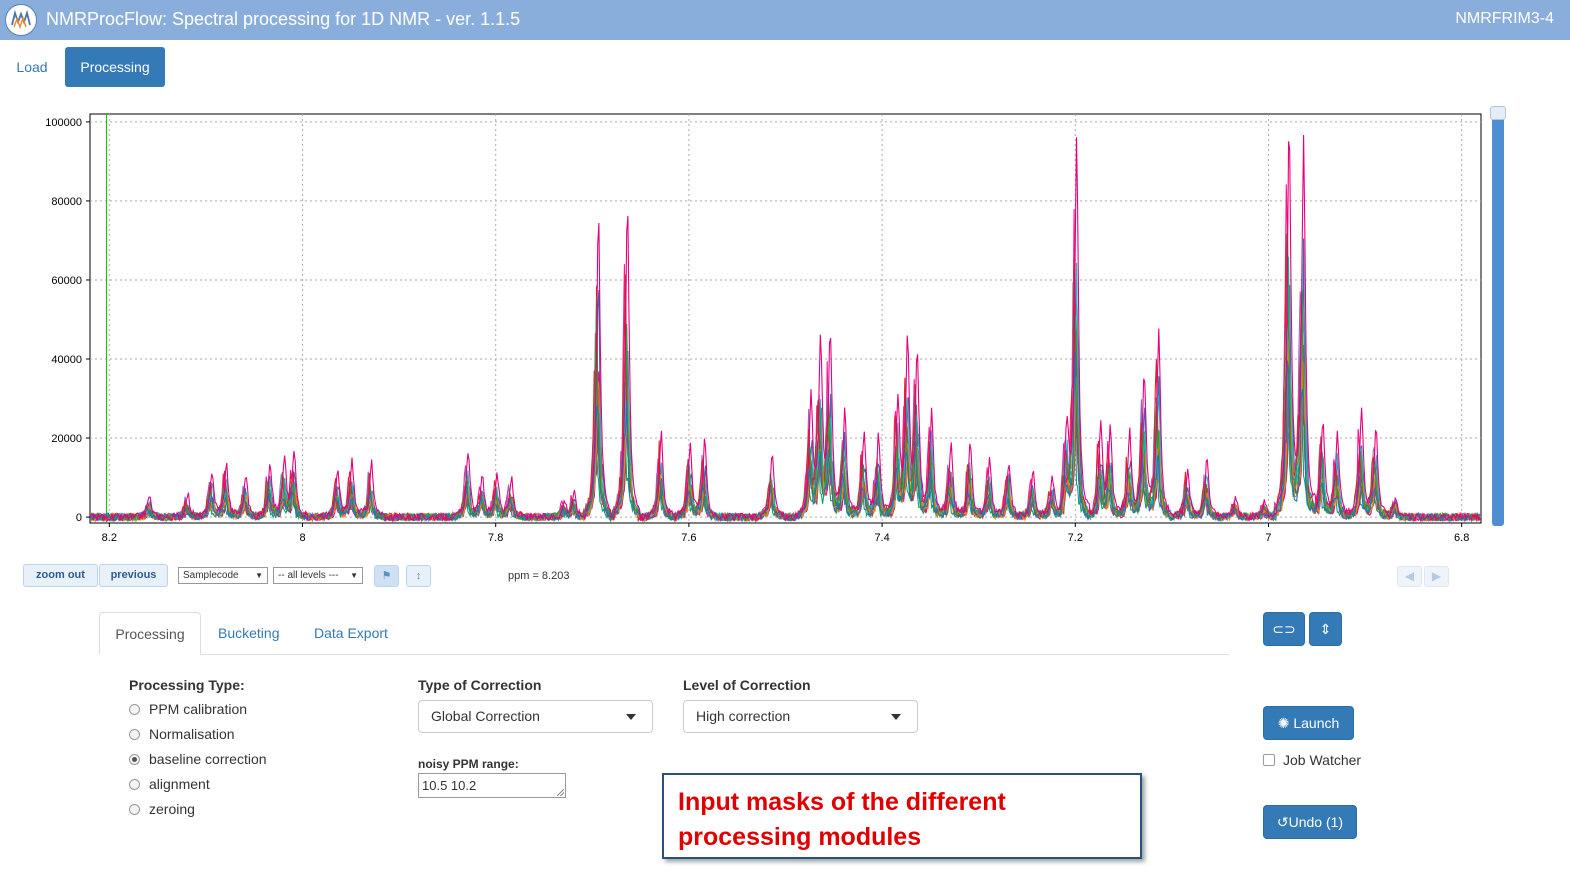 Image resolution: width=1570 pixels, height=874 pixels. I want to click on ppm-readout: ppm = 8.203, so click(539, 576).